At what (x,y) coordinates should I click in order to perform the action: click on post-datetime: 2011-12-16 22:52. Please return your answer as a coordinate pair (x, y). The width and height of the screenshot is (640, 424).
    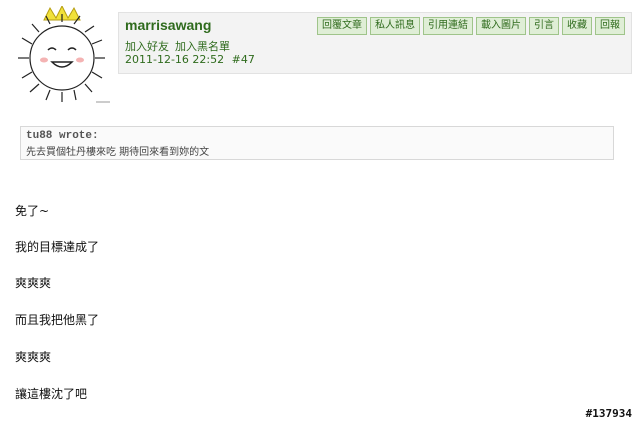
    Looking at the image, I should click on (175, 59).